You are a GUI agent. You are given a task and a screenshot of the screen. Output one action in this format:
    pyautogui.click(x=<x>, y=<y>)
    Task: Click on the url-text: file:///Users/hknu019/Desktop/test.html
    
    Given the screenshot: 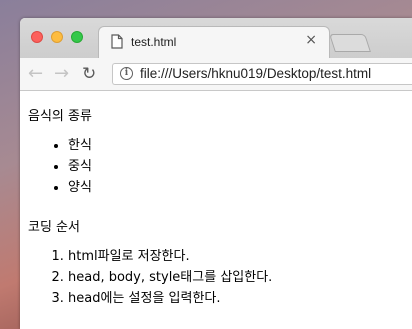 What is the action you would take?
    pyautogui.click(x=255, y=73)
    